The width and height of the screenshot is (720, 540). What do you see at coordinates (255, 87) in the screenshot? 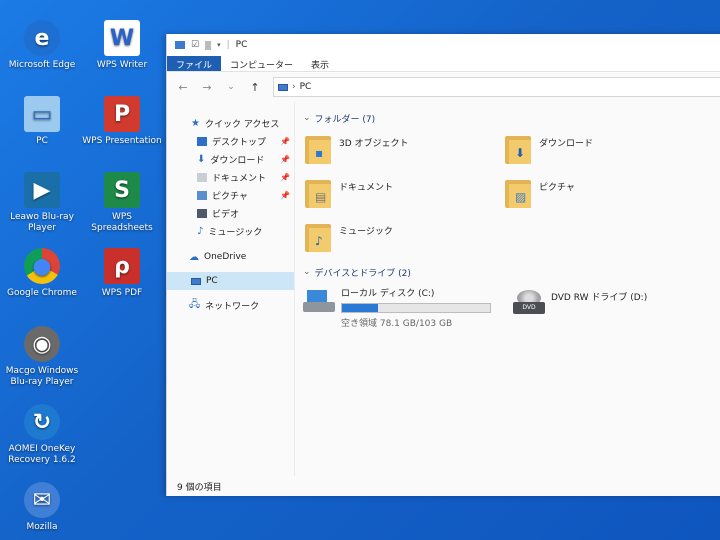
I see `up-arrow-icon: ↑` at bounding box center [255, 87].